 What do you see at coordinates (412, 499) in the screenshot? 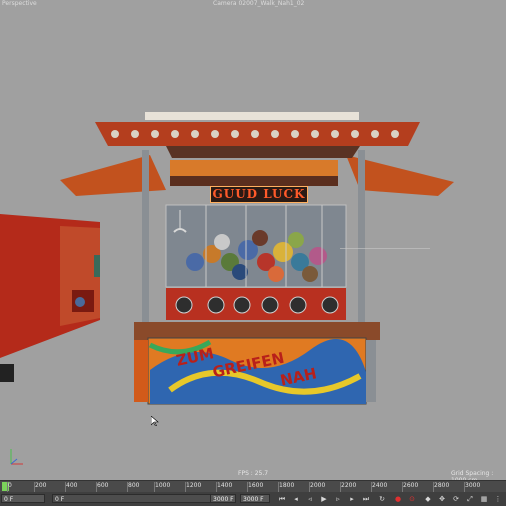
I see `autokey-icon: ⊙` at bounding box center [412, 499].